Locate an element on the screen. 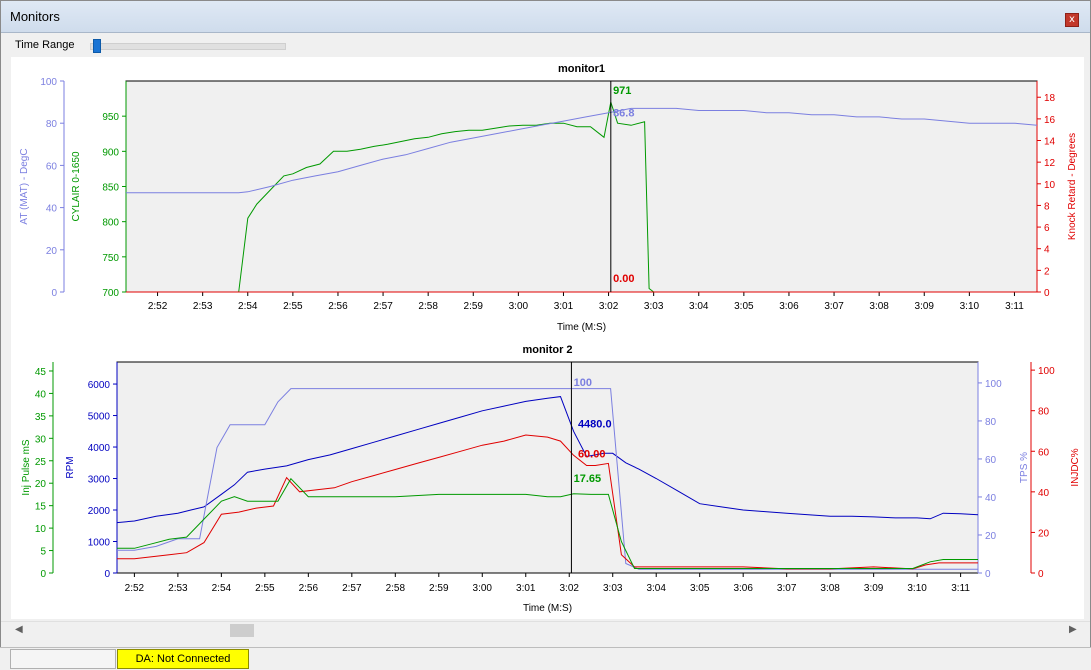  da-status-badge: DA: Not Connected is located at coordinates (183, 659).